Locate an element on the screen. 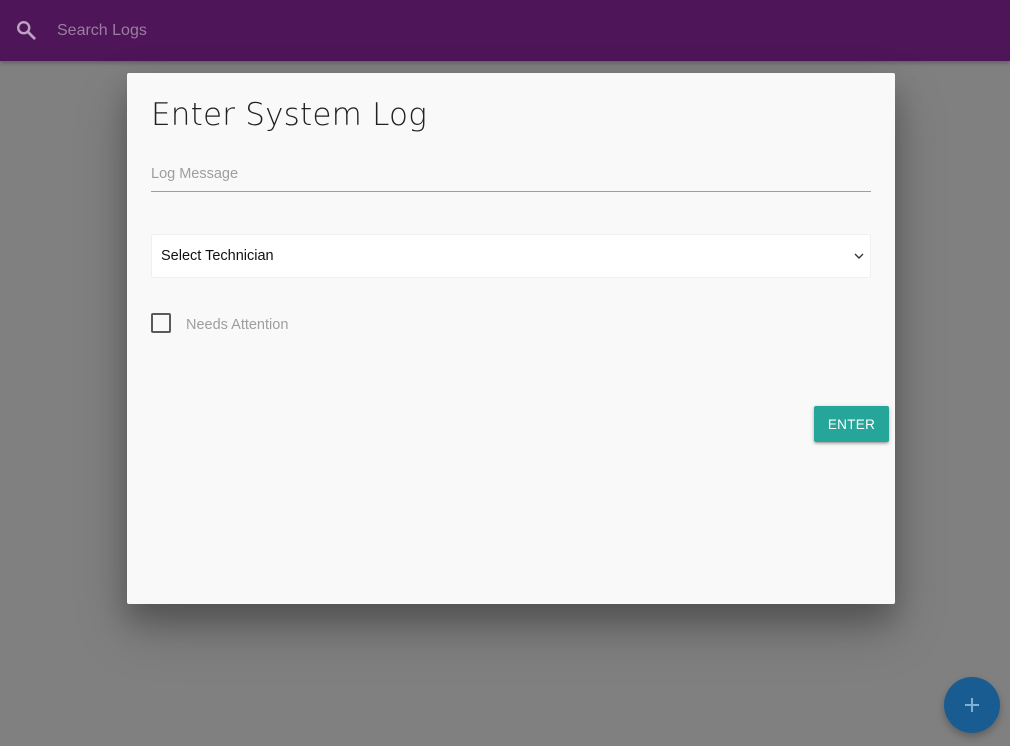 The height and width of the screenshot is (746, 1010). search-icon is located at coordinates (26, 30).